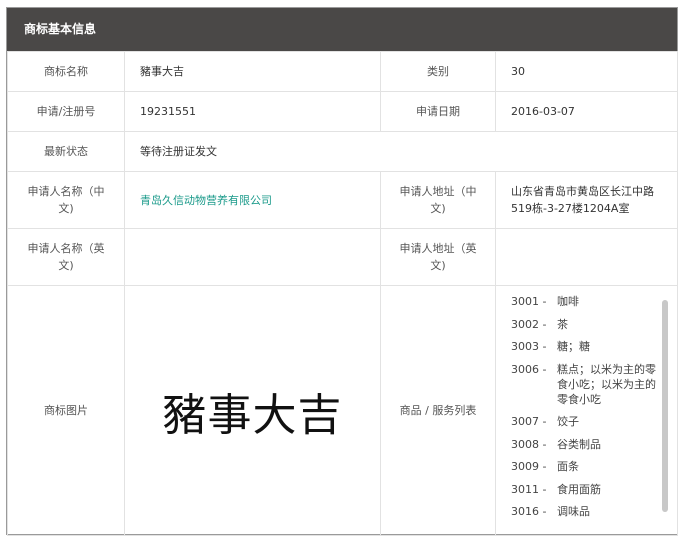 This screenshot has height=543, width=685. Describe the element at coordinates (66, 200) in the screenshot. I see `applicant-cn-label: 申请人名称（中 文)` at that location.